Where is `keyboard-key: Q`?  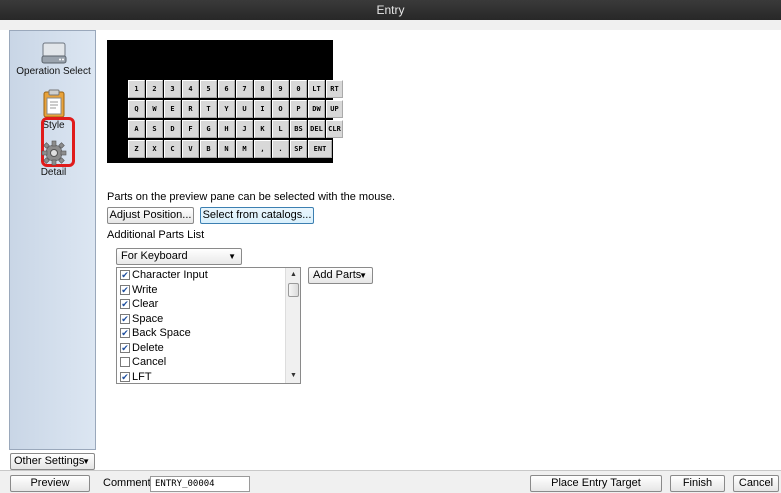 keyboard-key: Q is located at coordinates (136, 109).